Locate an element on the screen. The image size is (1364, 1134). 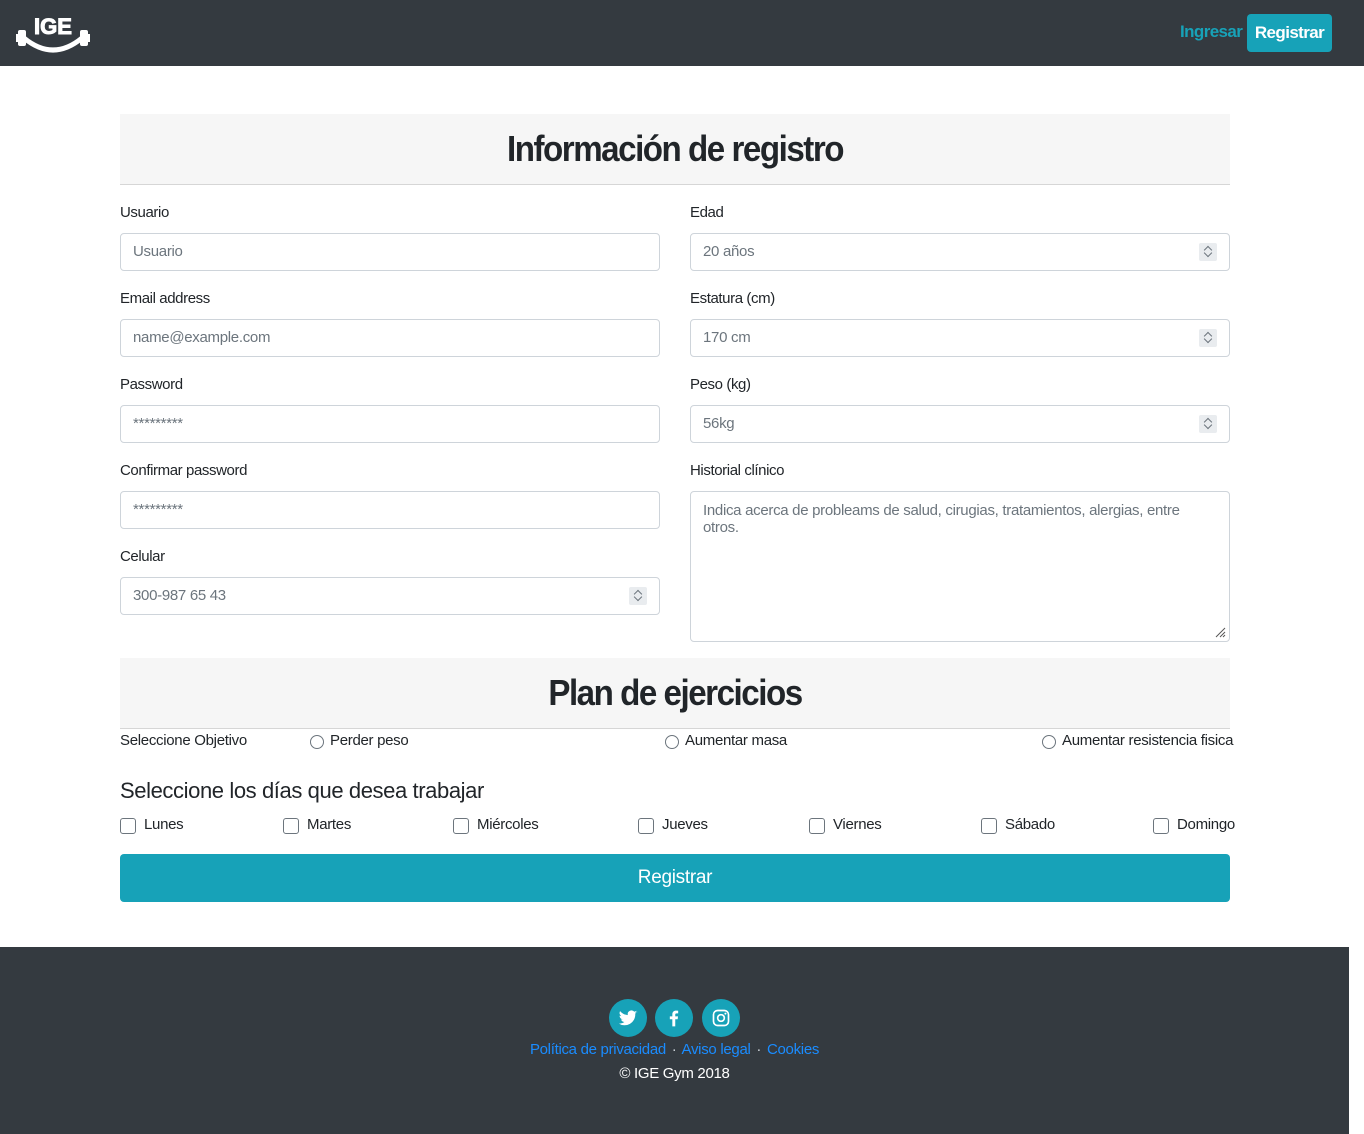
estatura-input: 170 cm is located at coordinates (960, 338).